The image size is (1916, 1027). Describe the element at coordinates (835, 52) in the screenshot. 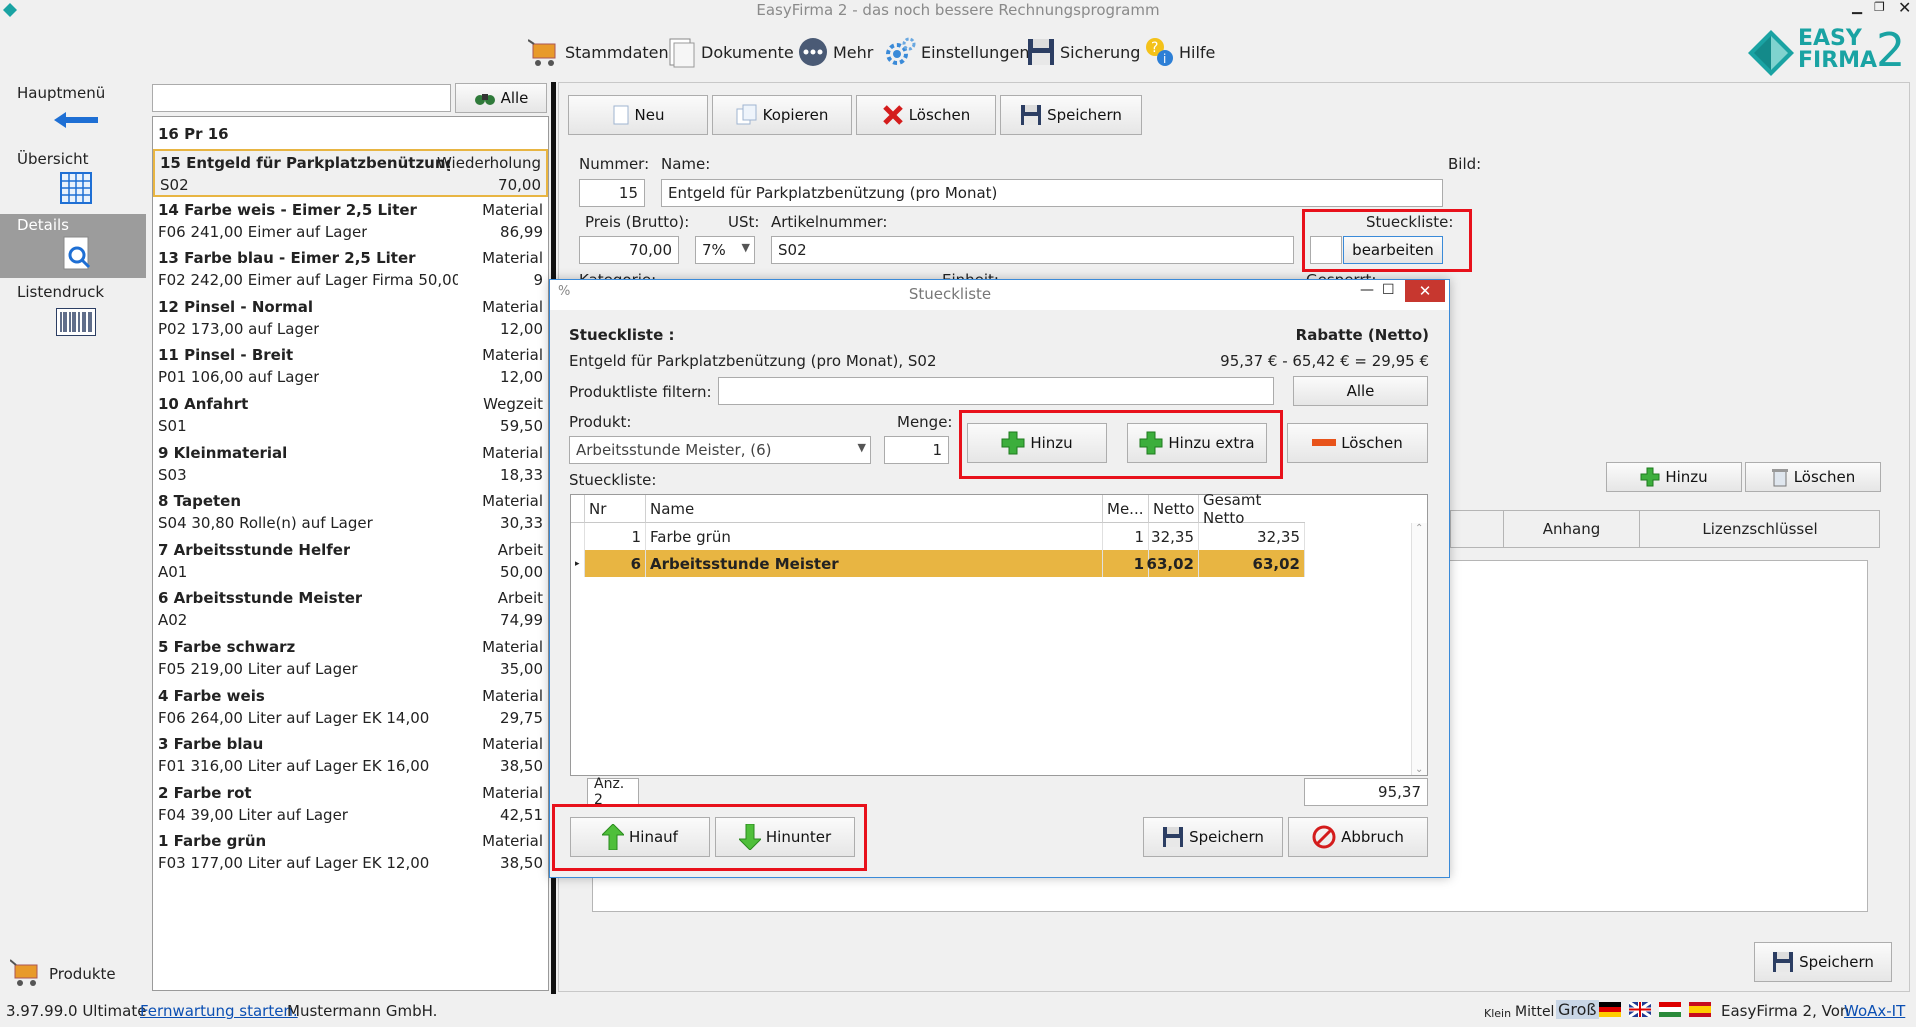

I see `toolbar-mehr: Mehr` at that location.